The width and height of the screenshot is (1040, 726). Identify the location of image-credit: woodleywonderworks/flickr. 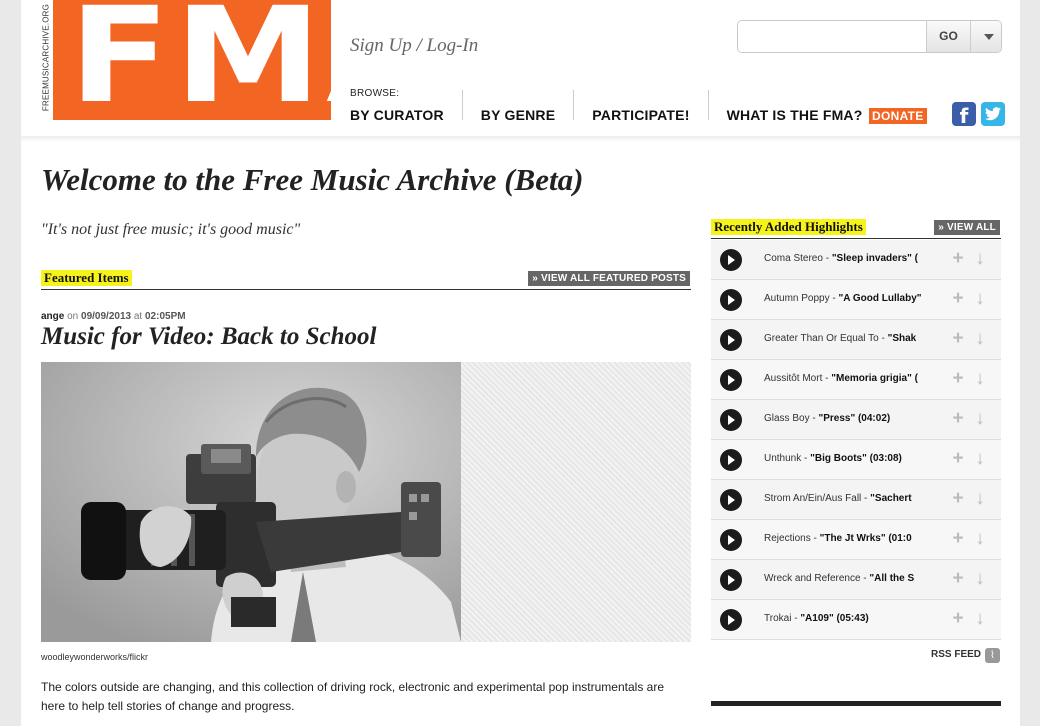
(95, 657).